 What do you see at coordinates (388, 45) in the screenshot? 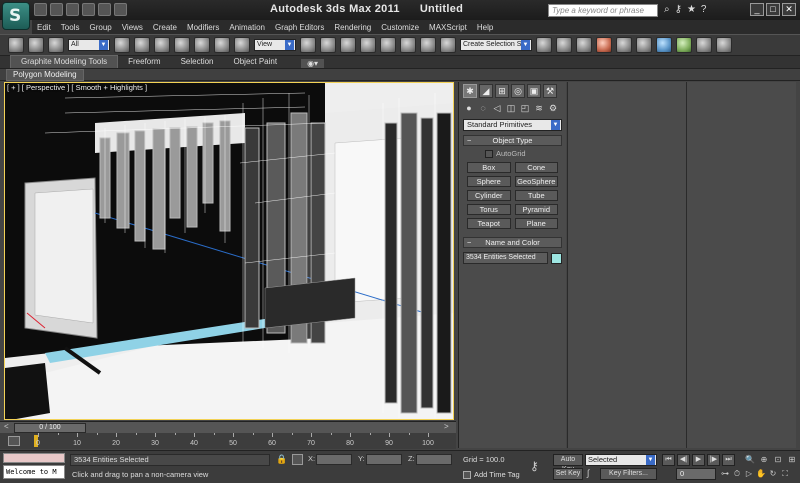
I see `angle-snap-icon` at bounding box center [388, 45].